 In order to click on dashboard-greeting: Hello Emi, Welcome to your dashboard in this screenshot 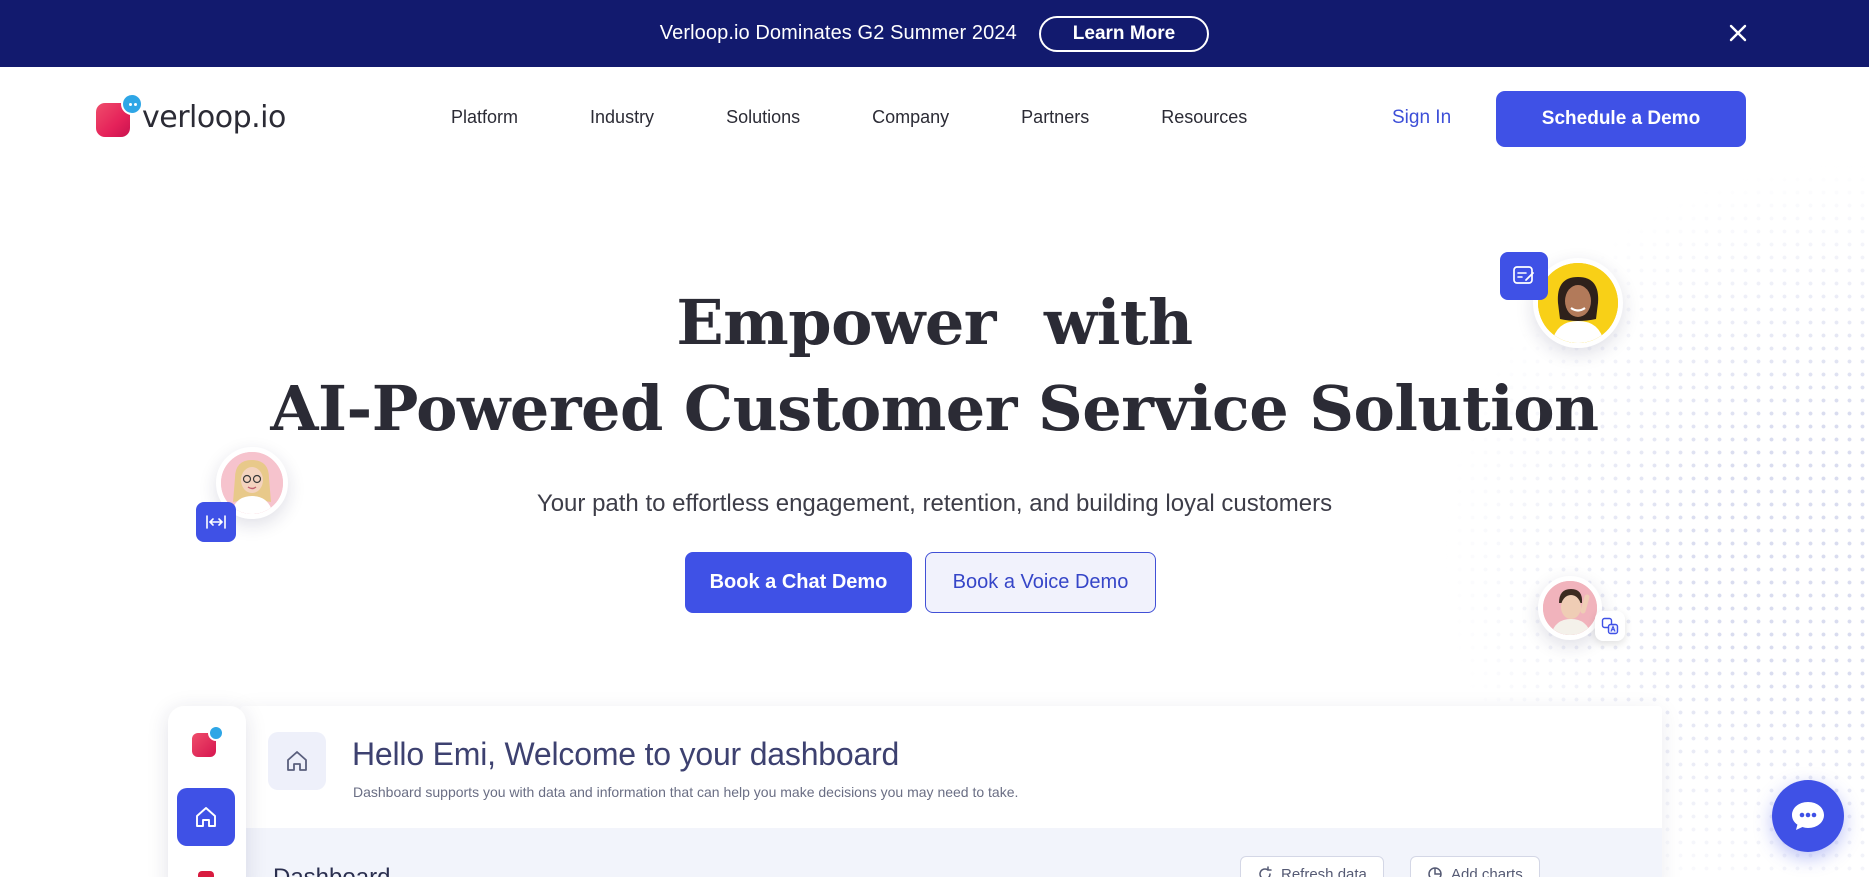, I will do `click(626, 754)`.